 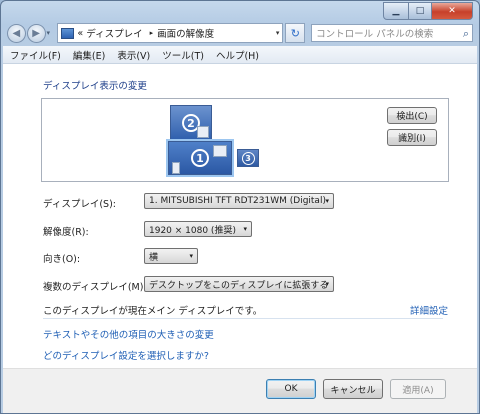 I want to click on multiple-displays-select-value: デスクトップをこのディスプレイに拡張する, so click(x=239, y=285).